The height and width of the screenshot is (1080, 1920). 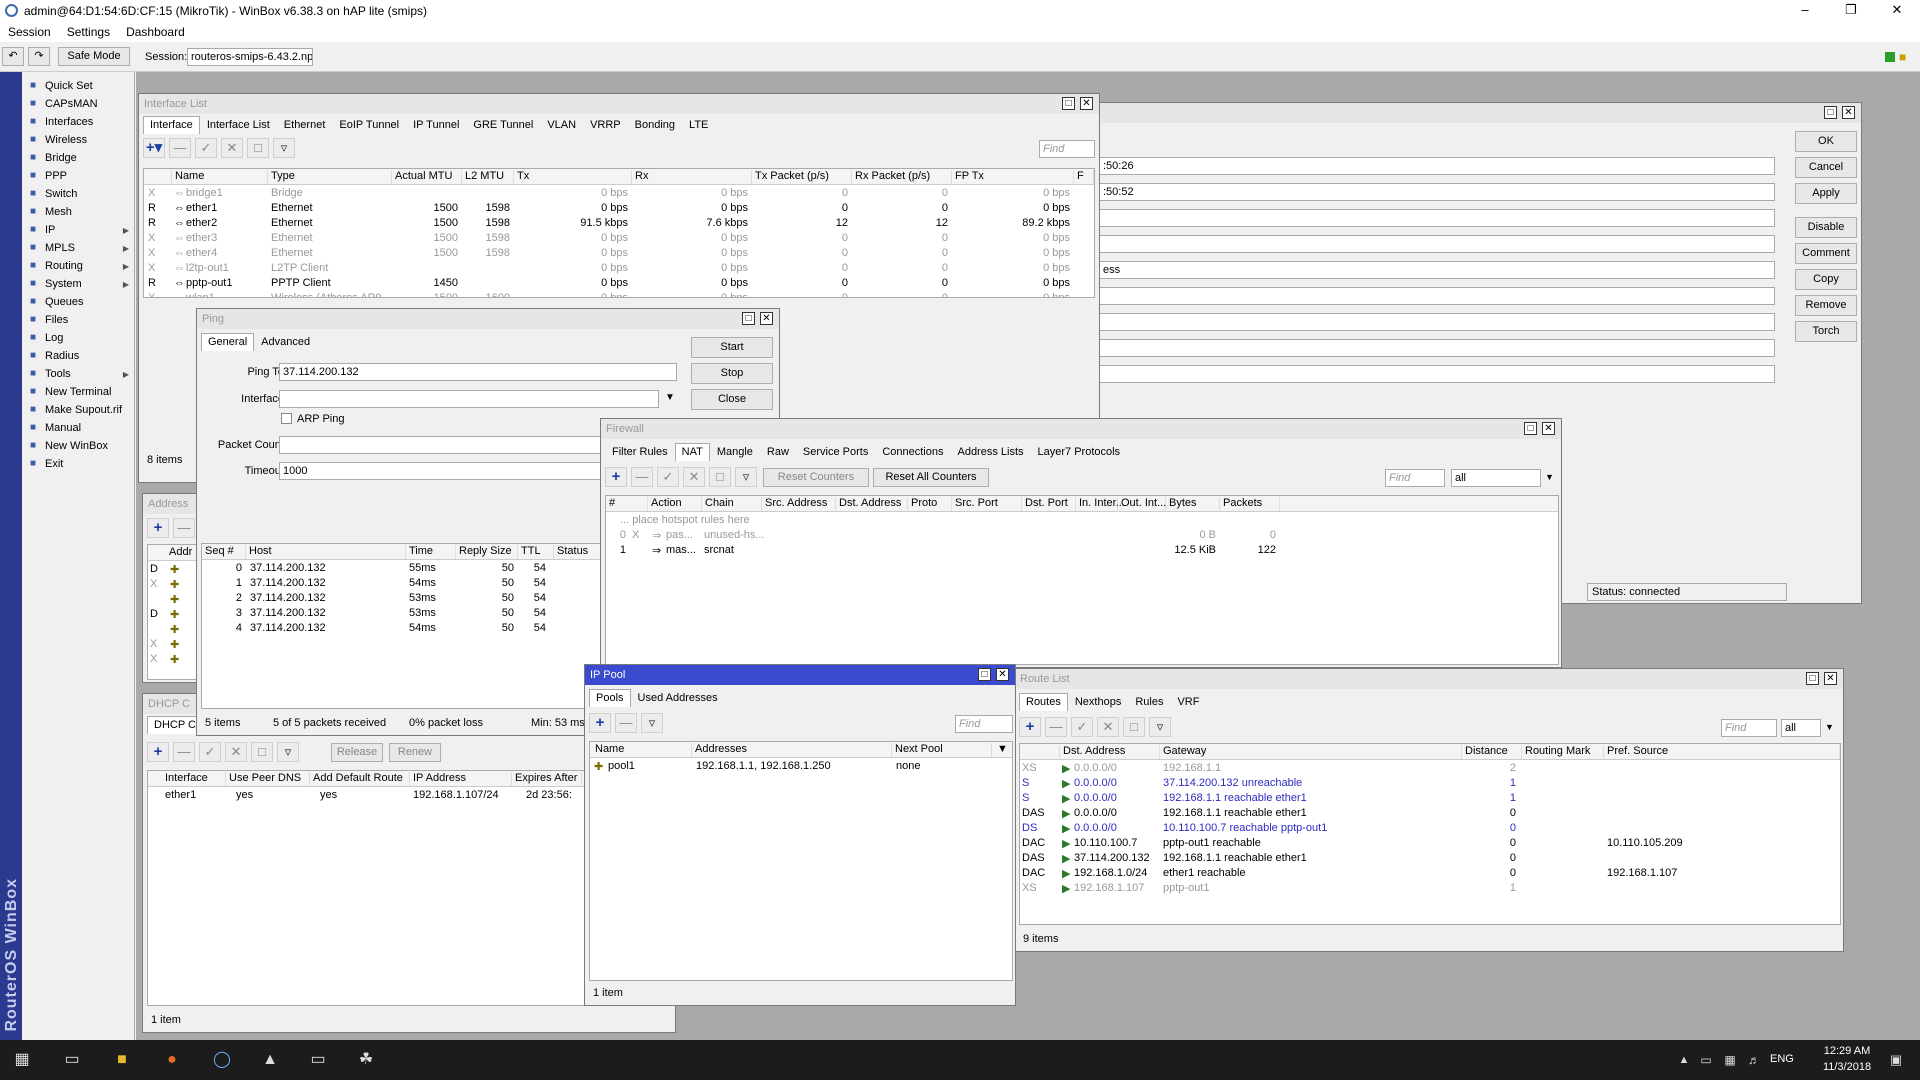 What do you see at coordinates (1826, 305) in the screenshot?
I see `remove-button: Remove` at bounding box center [1826, 305].